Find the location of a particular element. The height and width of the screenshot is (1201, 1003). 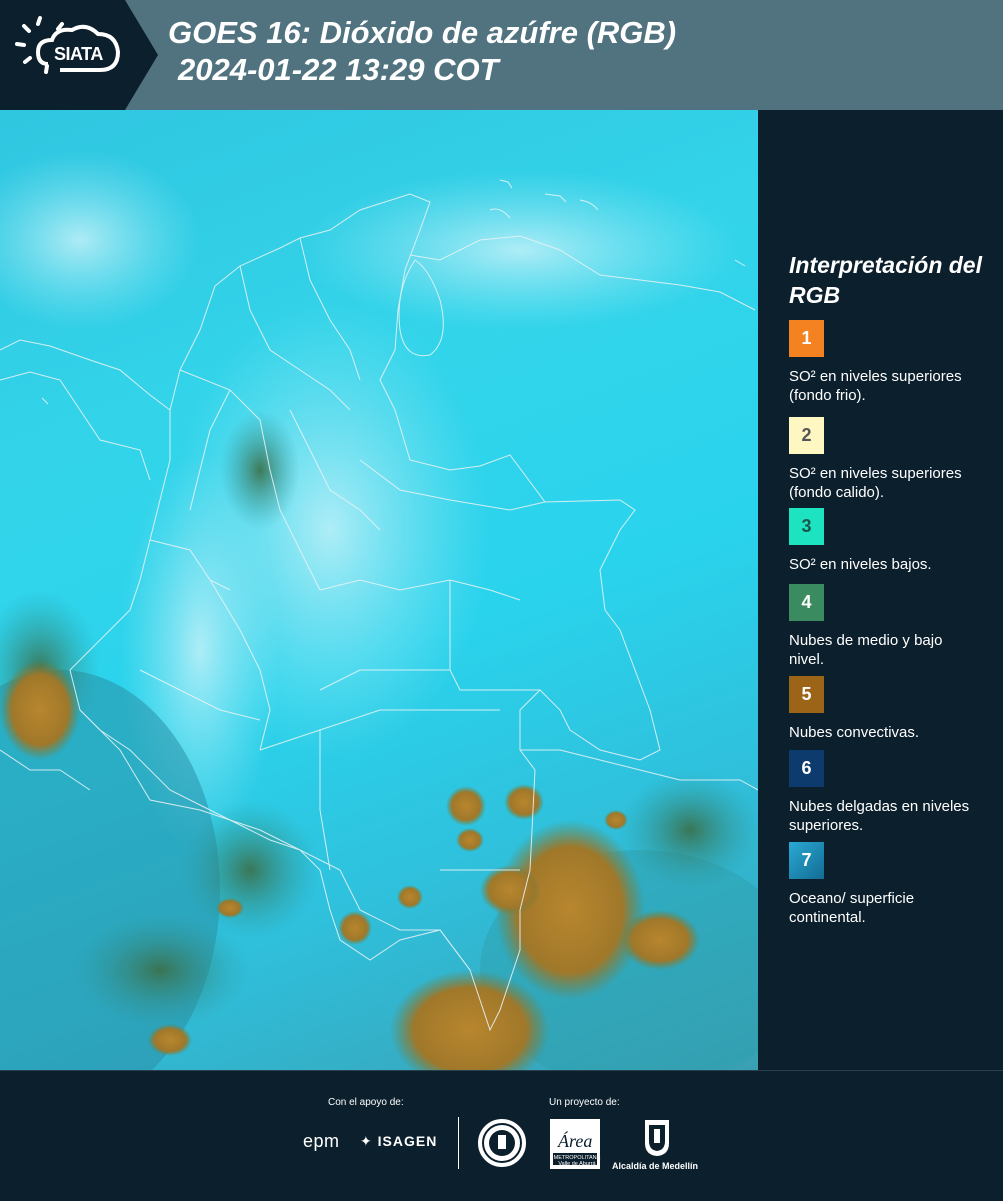

legend-item-5: 5 Nubes convectivas. is located at coordinates (894, 709).